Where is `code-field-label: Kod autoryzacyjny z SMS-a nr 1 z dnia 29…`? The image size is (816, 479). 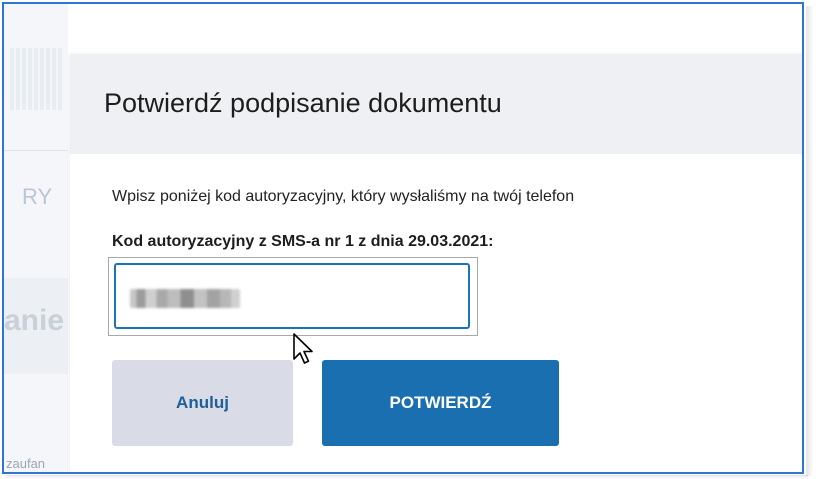
code-field-label: Kod autoryzacyjny z SMS-a nr 1 z dnia 29… is located at coordinates (303, 241).